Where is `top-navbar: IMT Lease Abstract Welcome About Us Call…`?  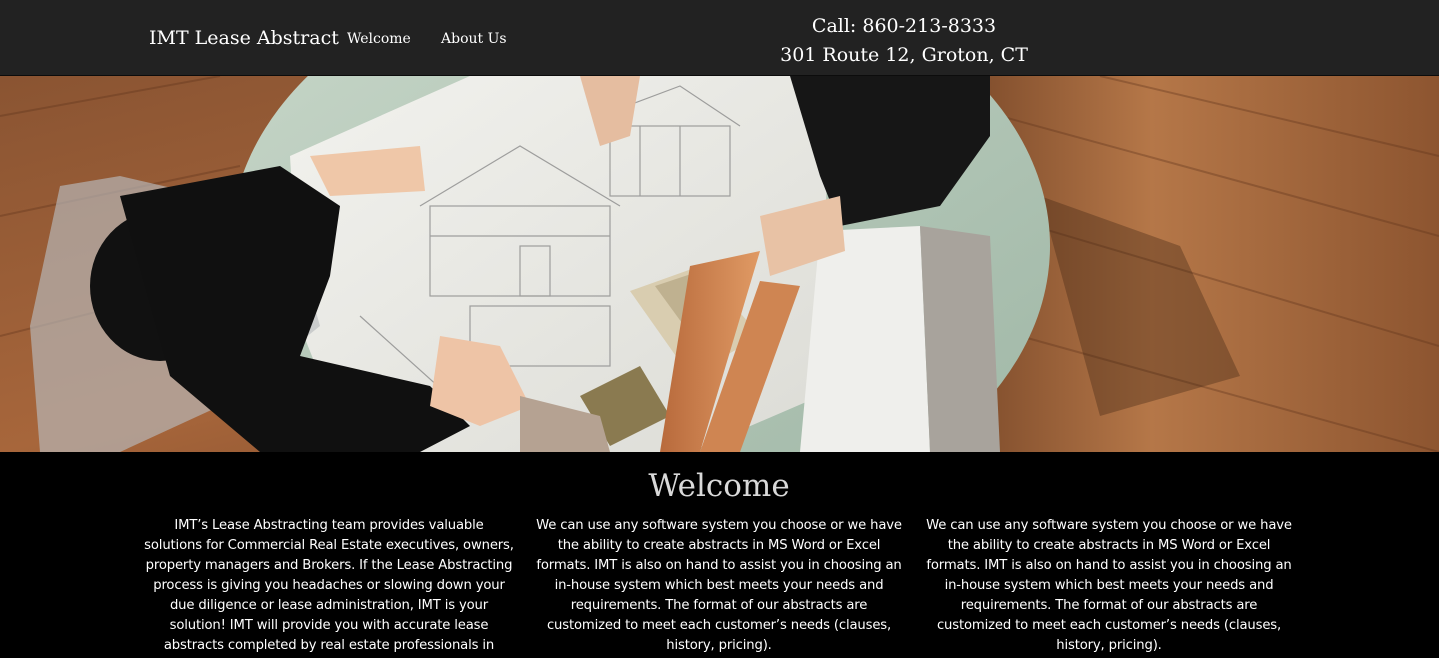 top-navbar: IMT Lease Abstract Welcome About Us Call… is located at coordinates (719, 38).